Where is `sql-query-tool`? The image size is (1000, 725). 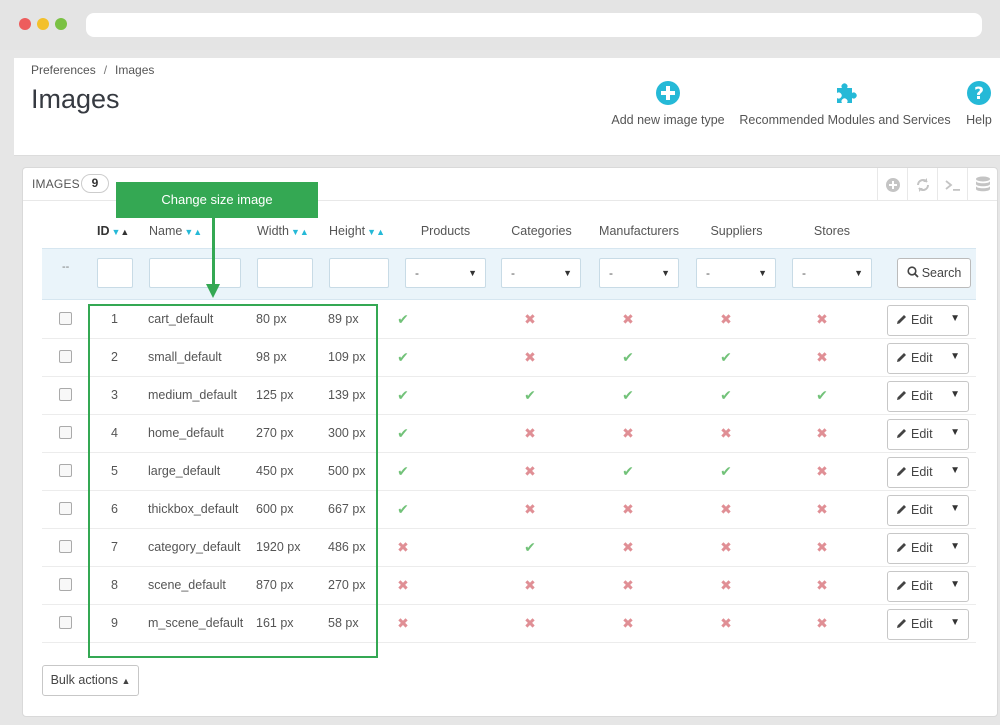 sql-query-tool is located at coordinates (952, 184).